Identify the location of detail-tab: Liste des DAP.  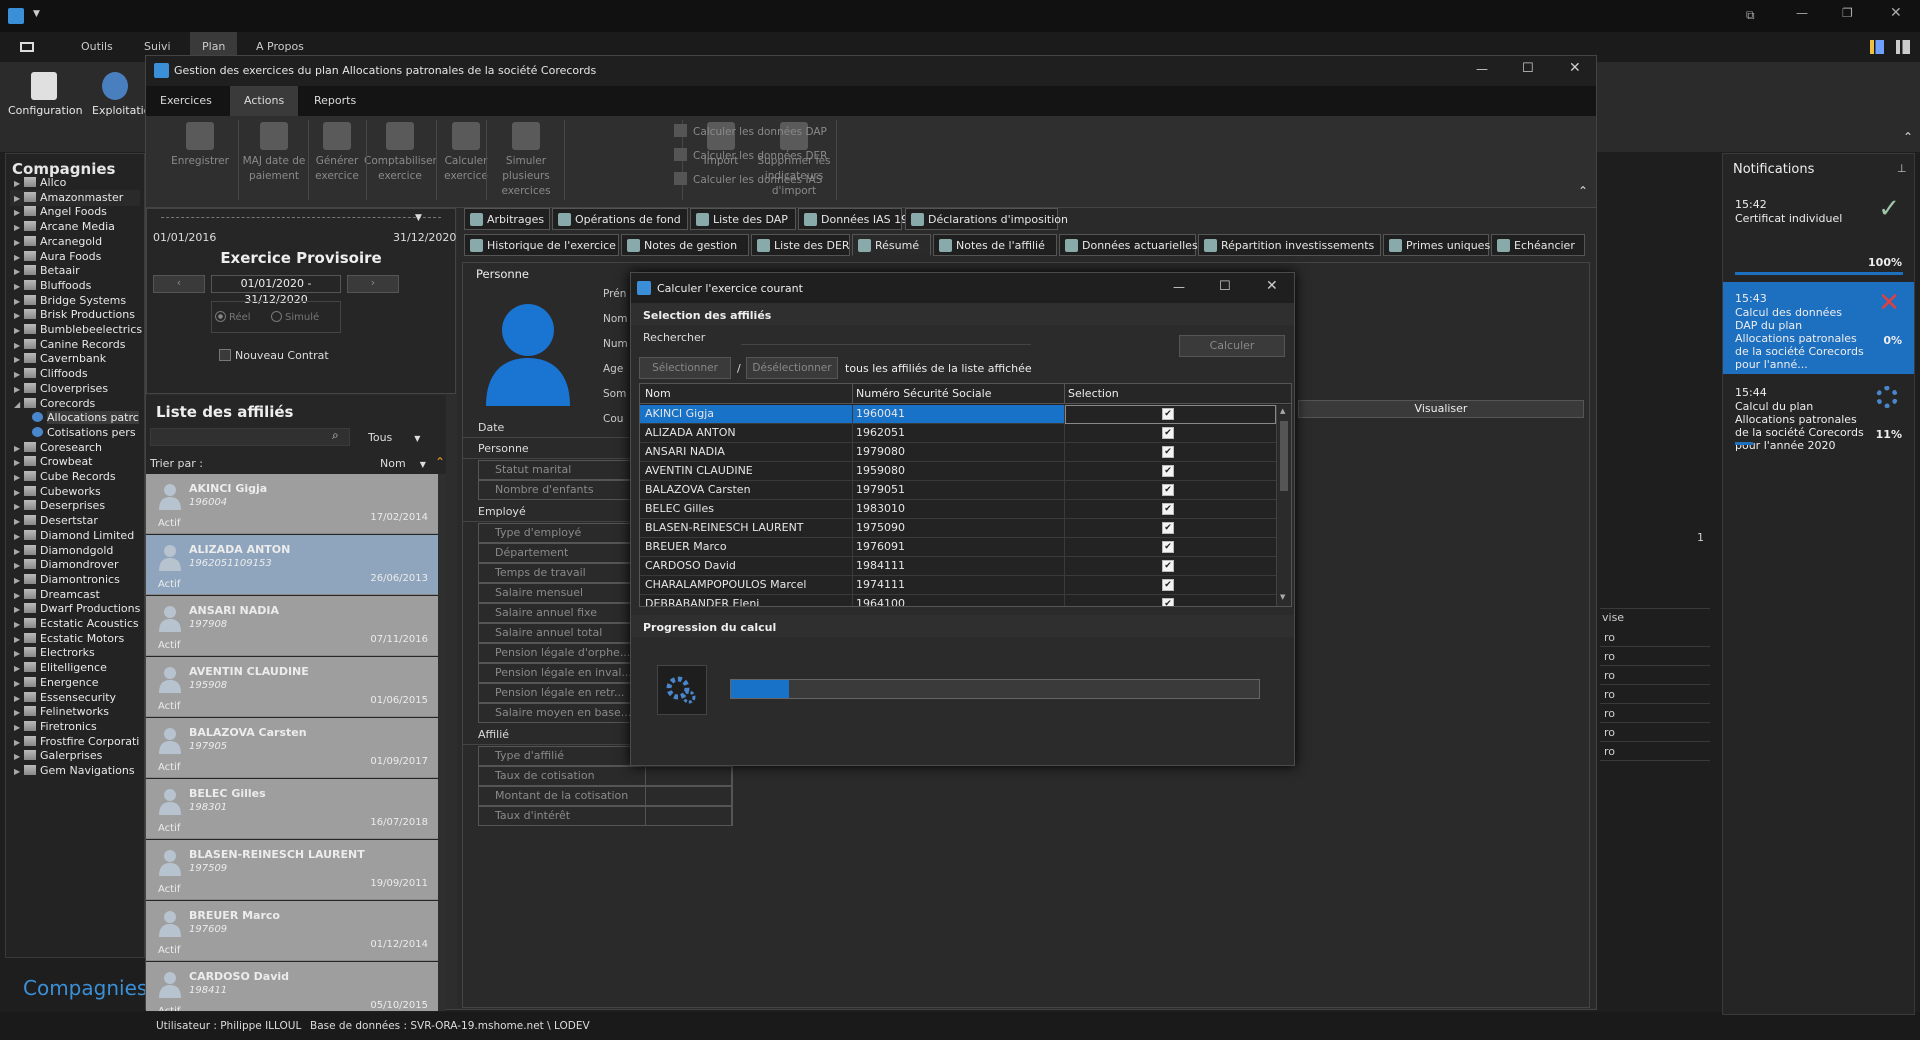
(743, 219).